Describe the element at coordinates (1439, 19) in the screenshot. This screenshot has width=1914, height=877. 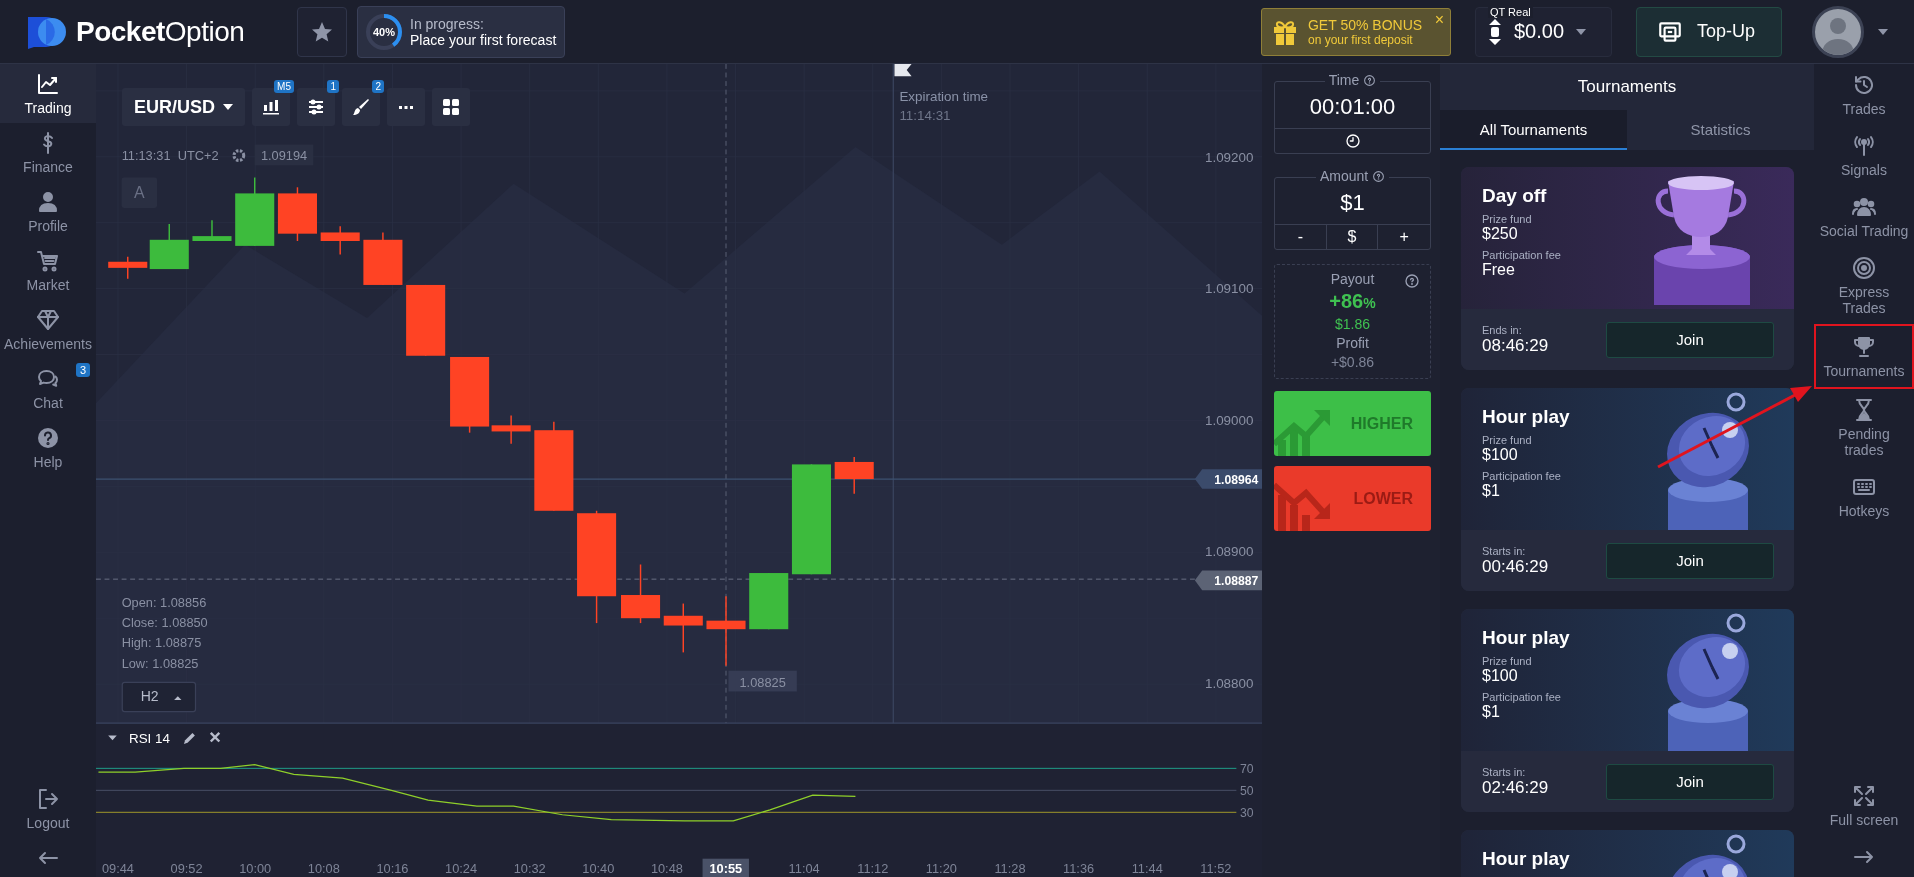
I see `close-button: ×` at that location.